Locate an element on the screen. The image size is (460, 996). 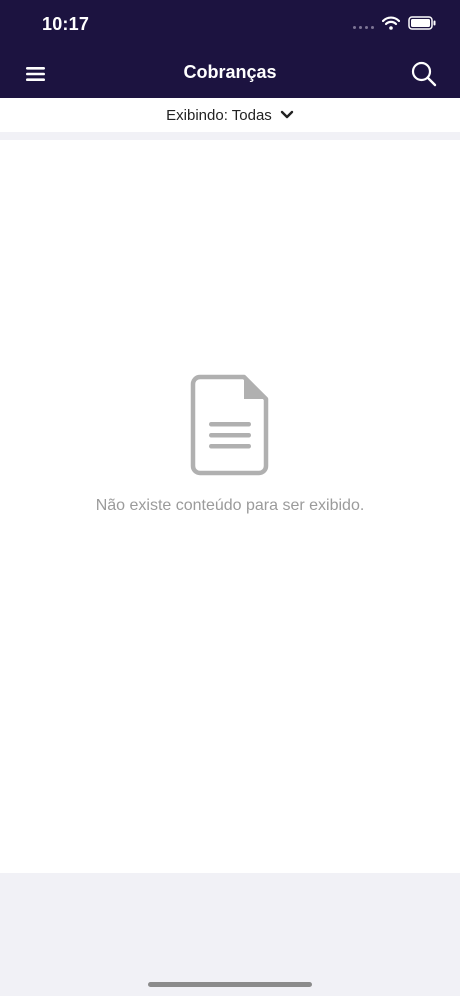
top-bar: 10:17 Cobranças is located at coordinates (230, 49).